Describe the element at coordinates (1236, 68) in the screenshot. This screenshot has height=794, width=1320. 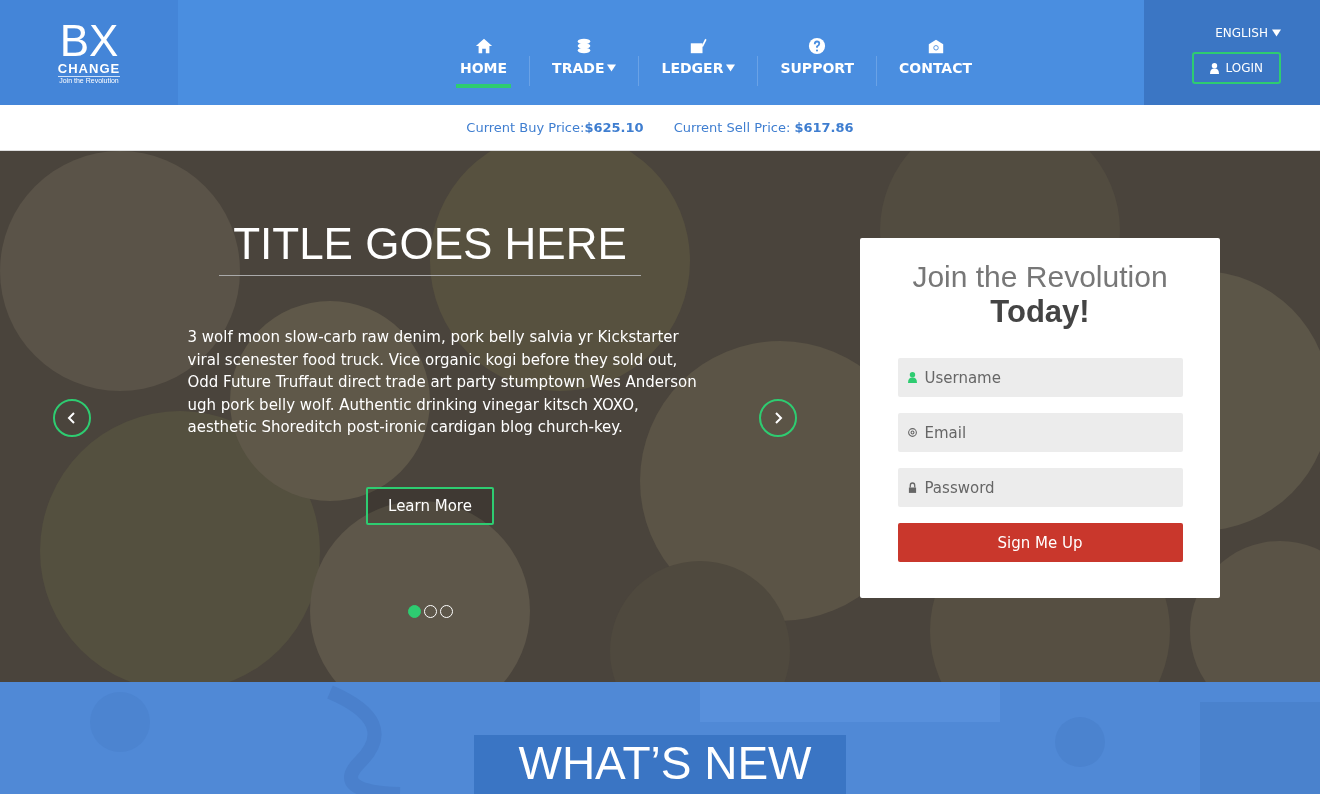
I see `login-button: LOGIN` at that location.